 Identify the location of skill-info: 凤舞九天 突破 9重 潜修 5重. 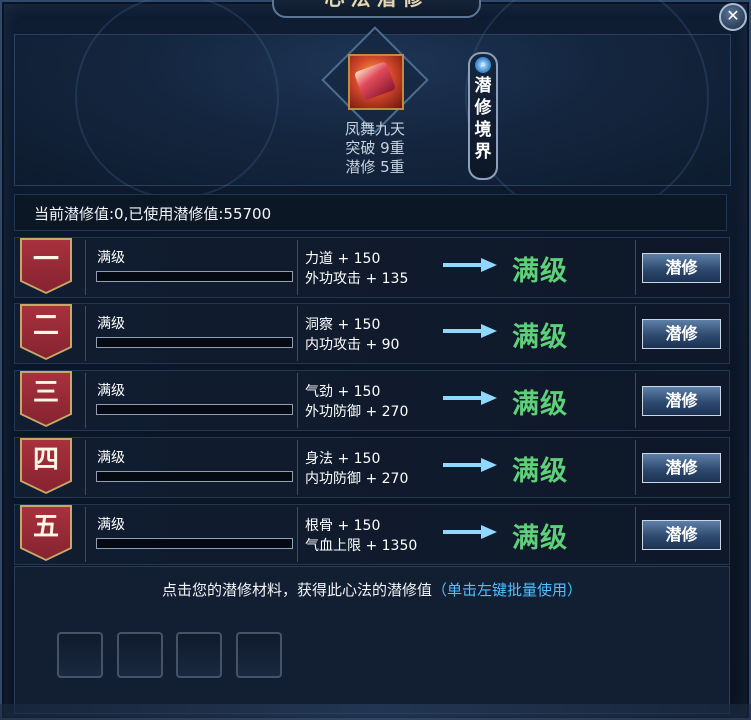
(375, 148).